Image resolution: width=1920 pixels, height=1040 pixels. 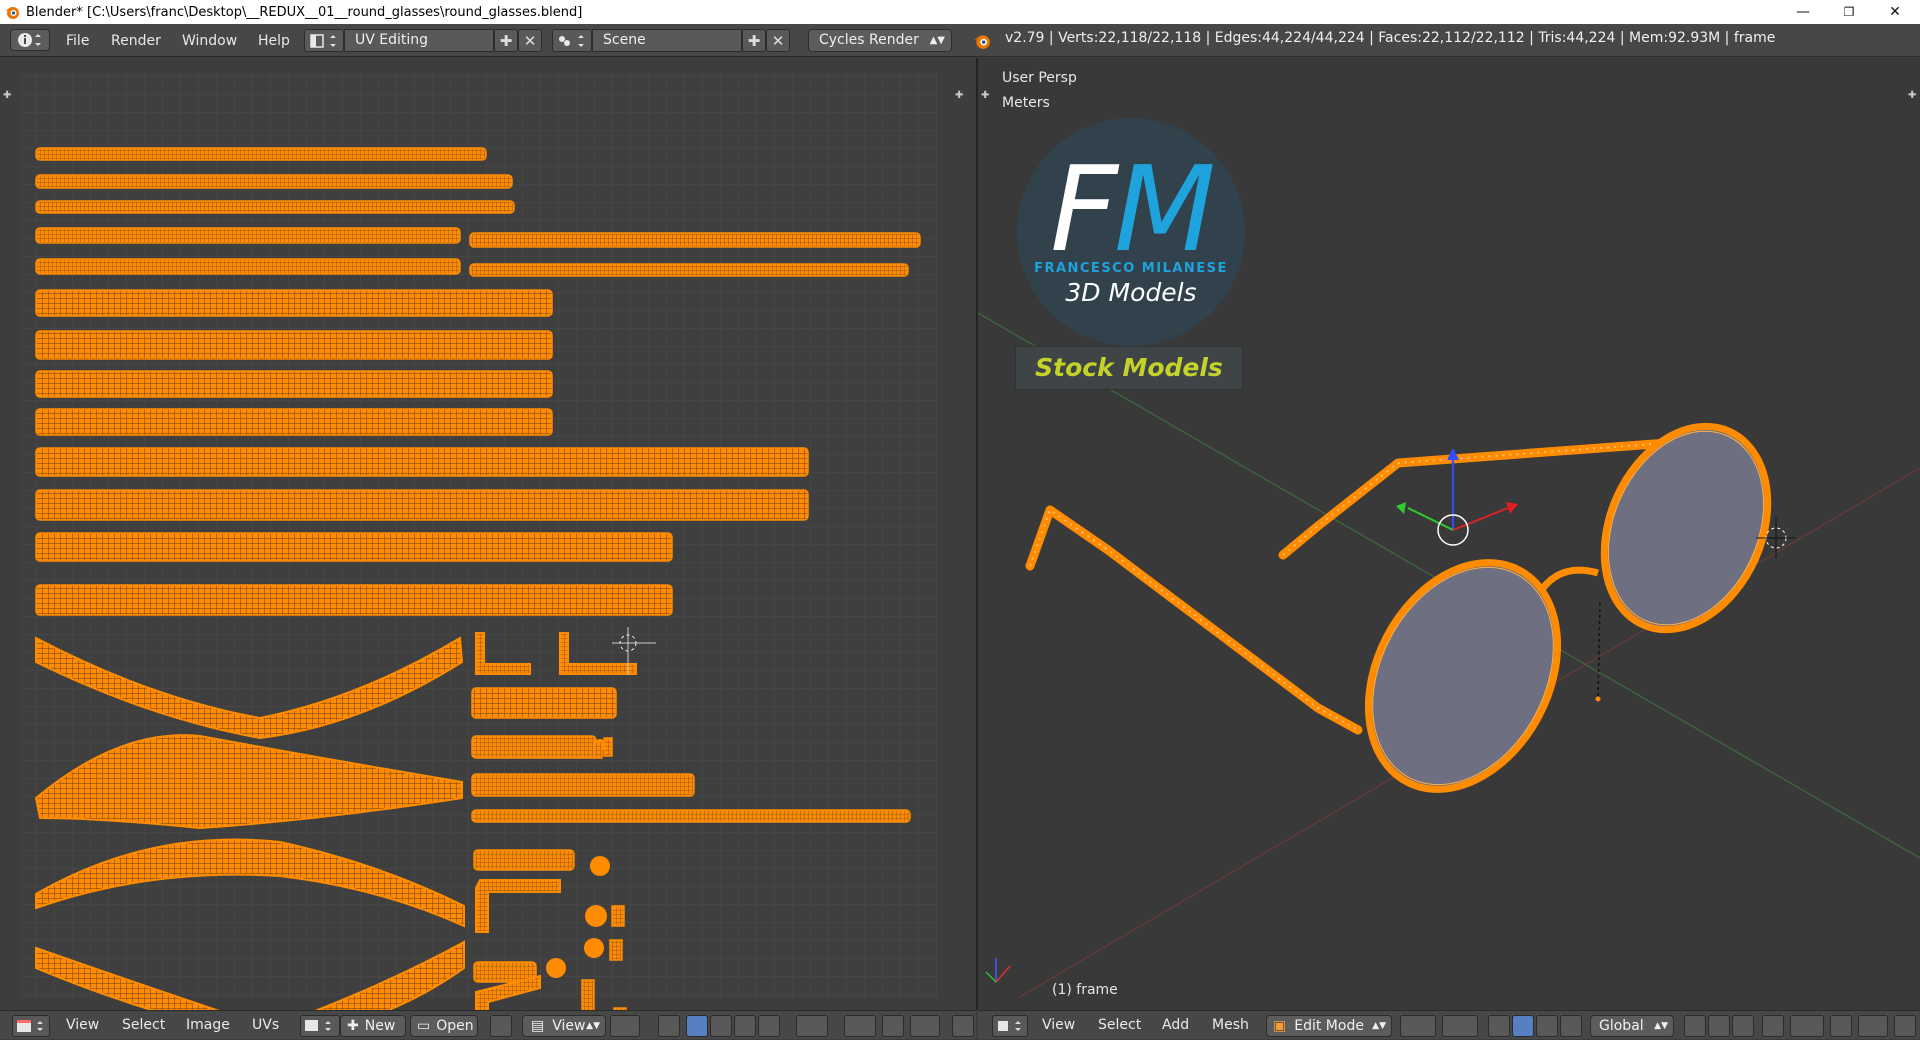 What do you see at coordinates (667, 40) in the screenshot?
I see `scene-field: Scene` at bounding box center [667, 40].